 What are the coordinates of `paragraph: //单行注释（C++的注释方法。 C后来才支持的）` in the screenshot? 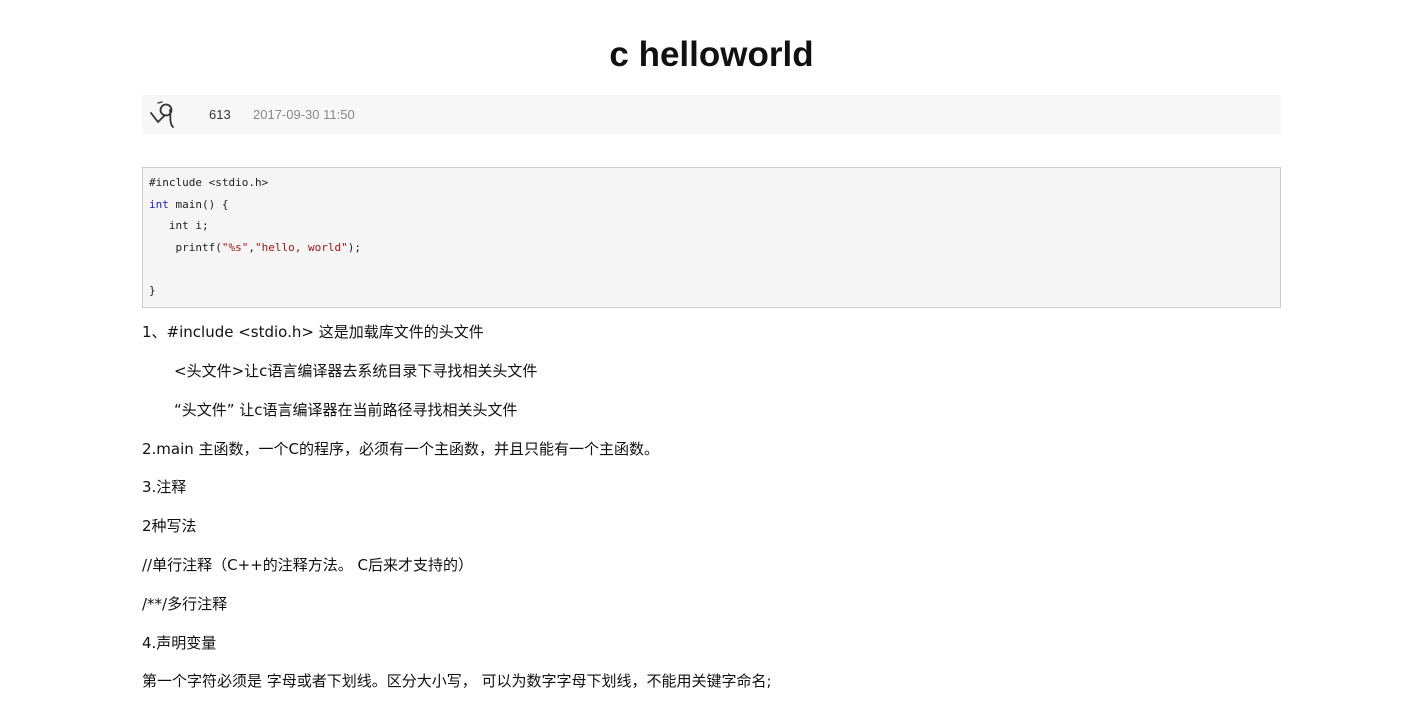 It's located at (307, 565).